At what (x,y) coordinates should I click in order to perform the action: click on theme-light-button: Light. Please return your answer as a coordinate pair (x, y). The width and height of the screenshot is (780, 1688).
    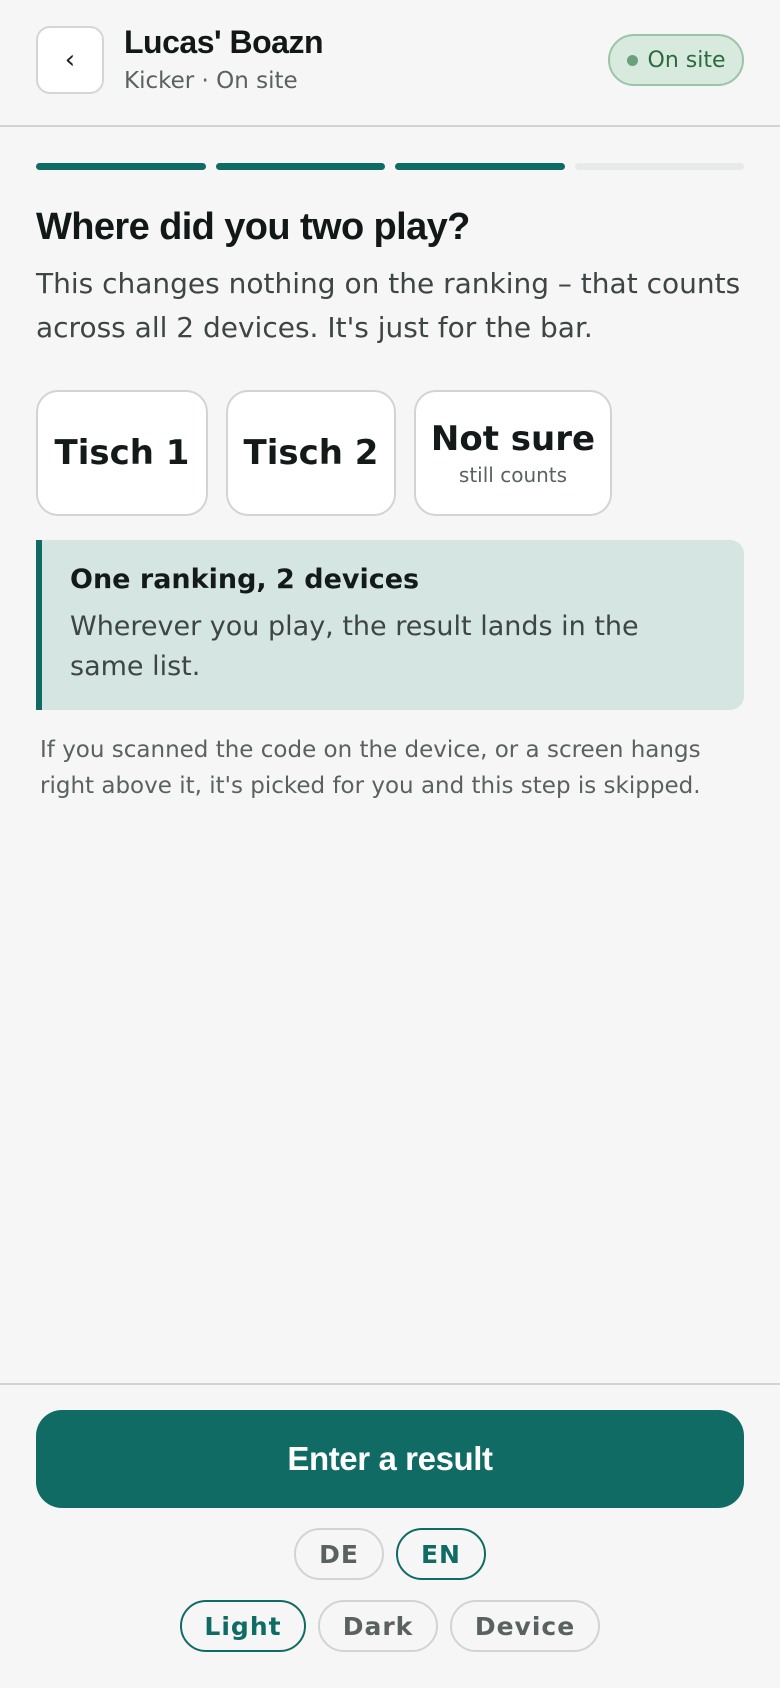
    Looking at the image, I should click on (243, 1626).